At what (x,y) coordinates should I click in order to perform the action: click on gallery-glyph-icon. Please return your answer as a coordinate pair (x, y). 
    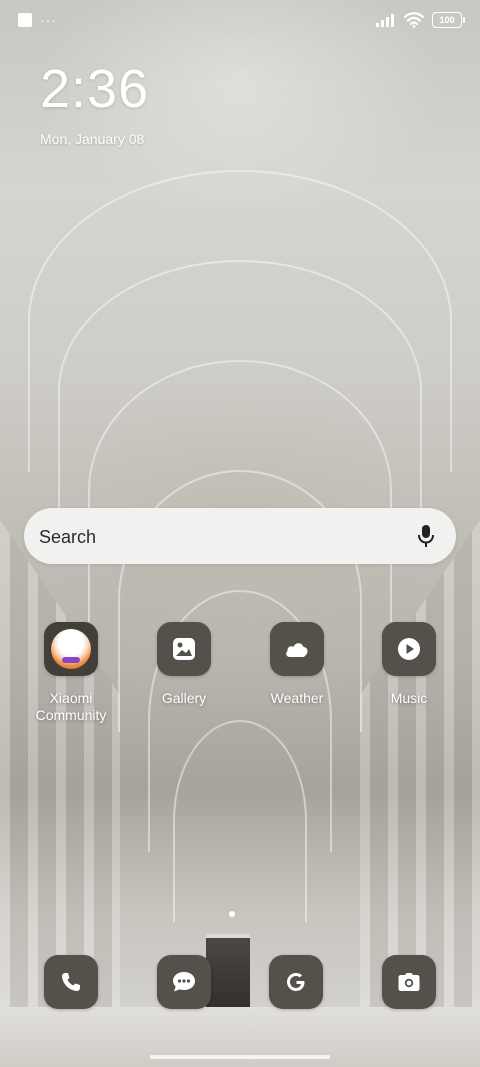
    Looking at the image, I should click on (184, 649).